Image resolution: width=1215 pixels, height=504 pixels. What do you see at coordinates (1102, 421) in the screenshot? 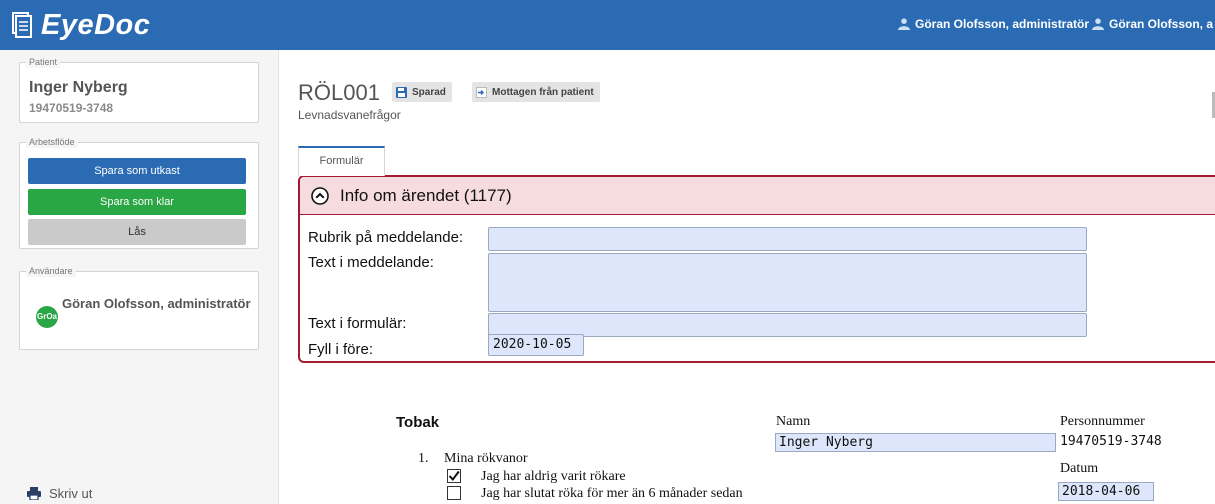
I see `pnr-label: Personnummer` at bounding box center [1102, 421].